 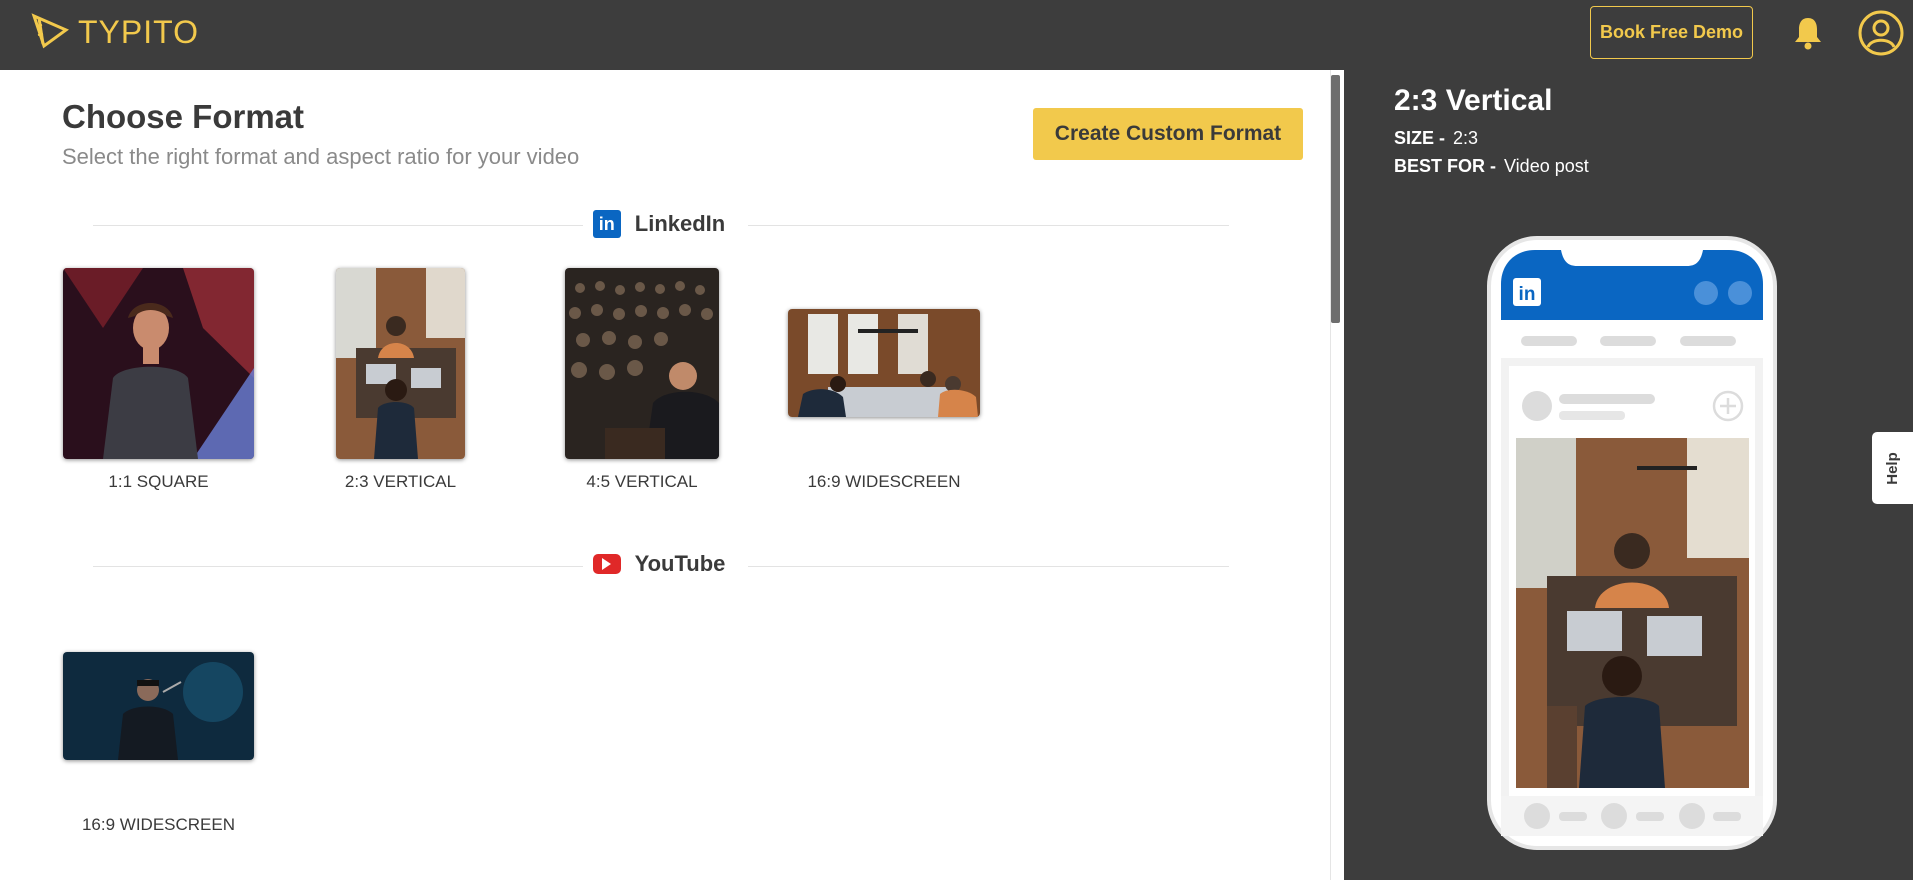 I want to click on logo-text: TYPITO, so click(x=138, y=31).